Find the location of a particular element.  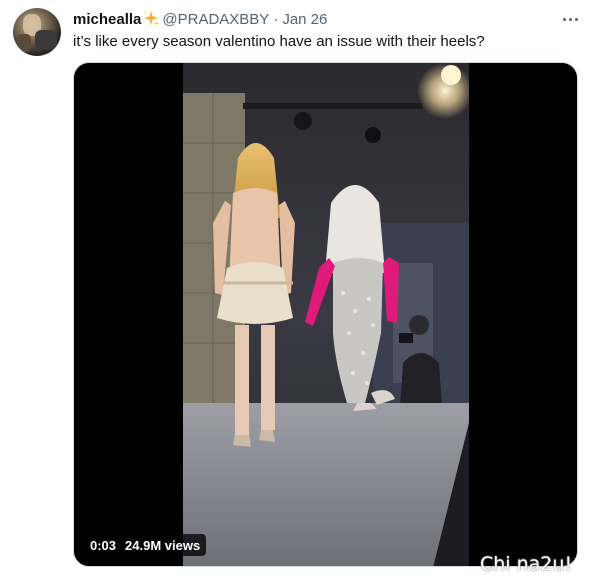

tweet-header: michealla @PRADAXBBY · Jan 26 is located at coordinates (200, 19).